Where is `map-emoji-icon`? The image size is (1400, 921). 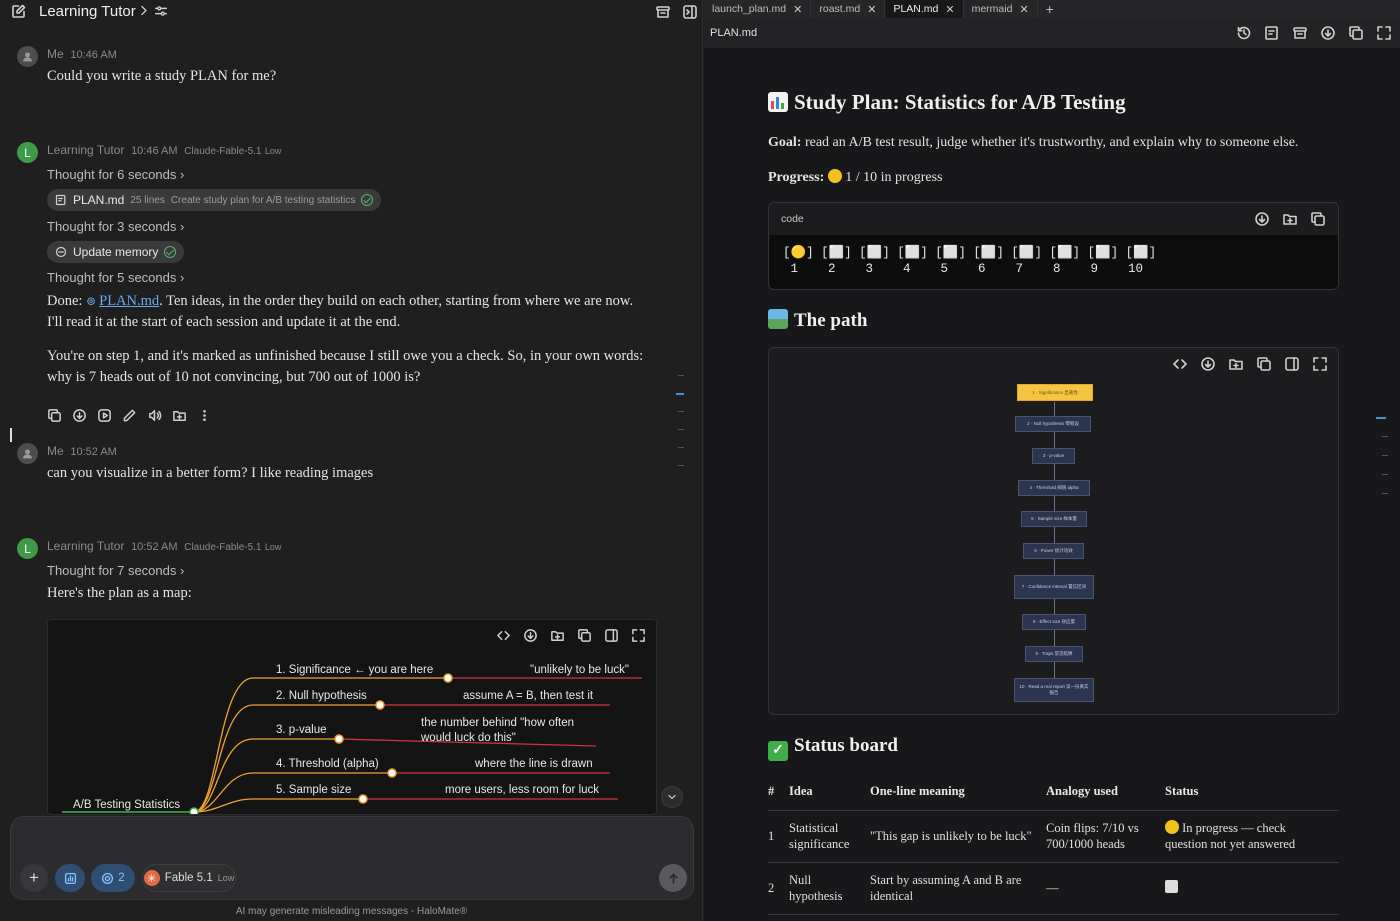 map-emoji-icon is located at coordinates (778, 319).